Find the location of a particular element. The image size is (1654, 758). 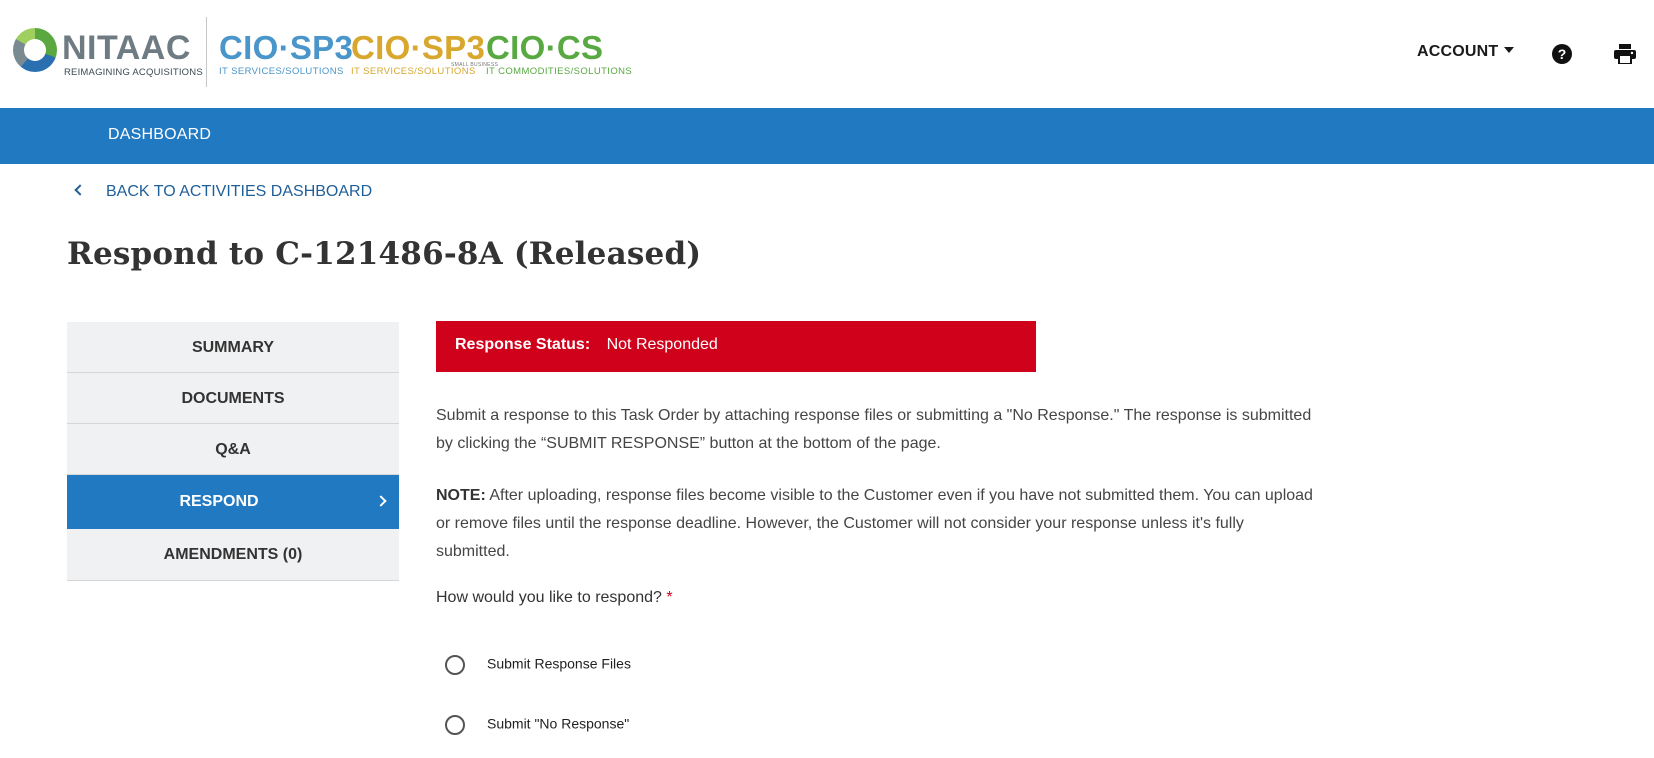

response-status-label: Response Status: is located at coordinates (523, 344).